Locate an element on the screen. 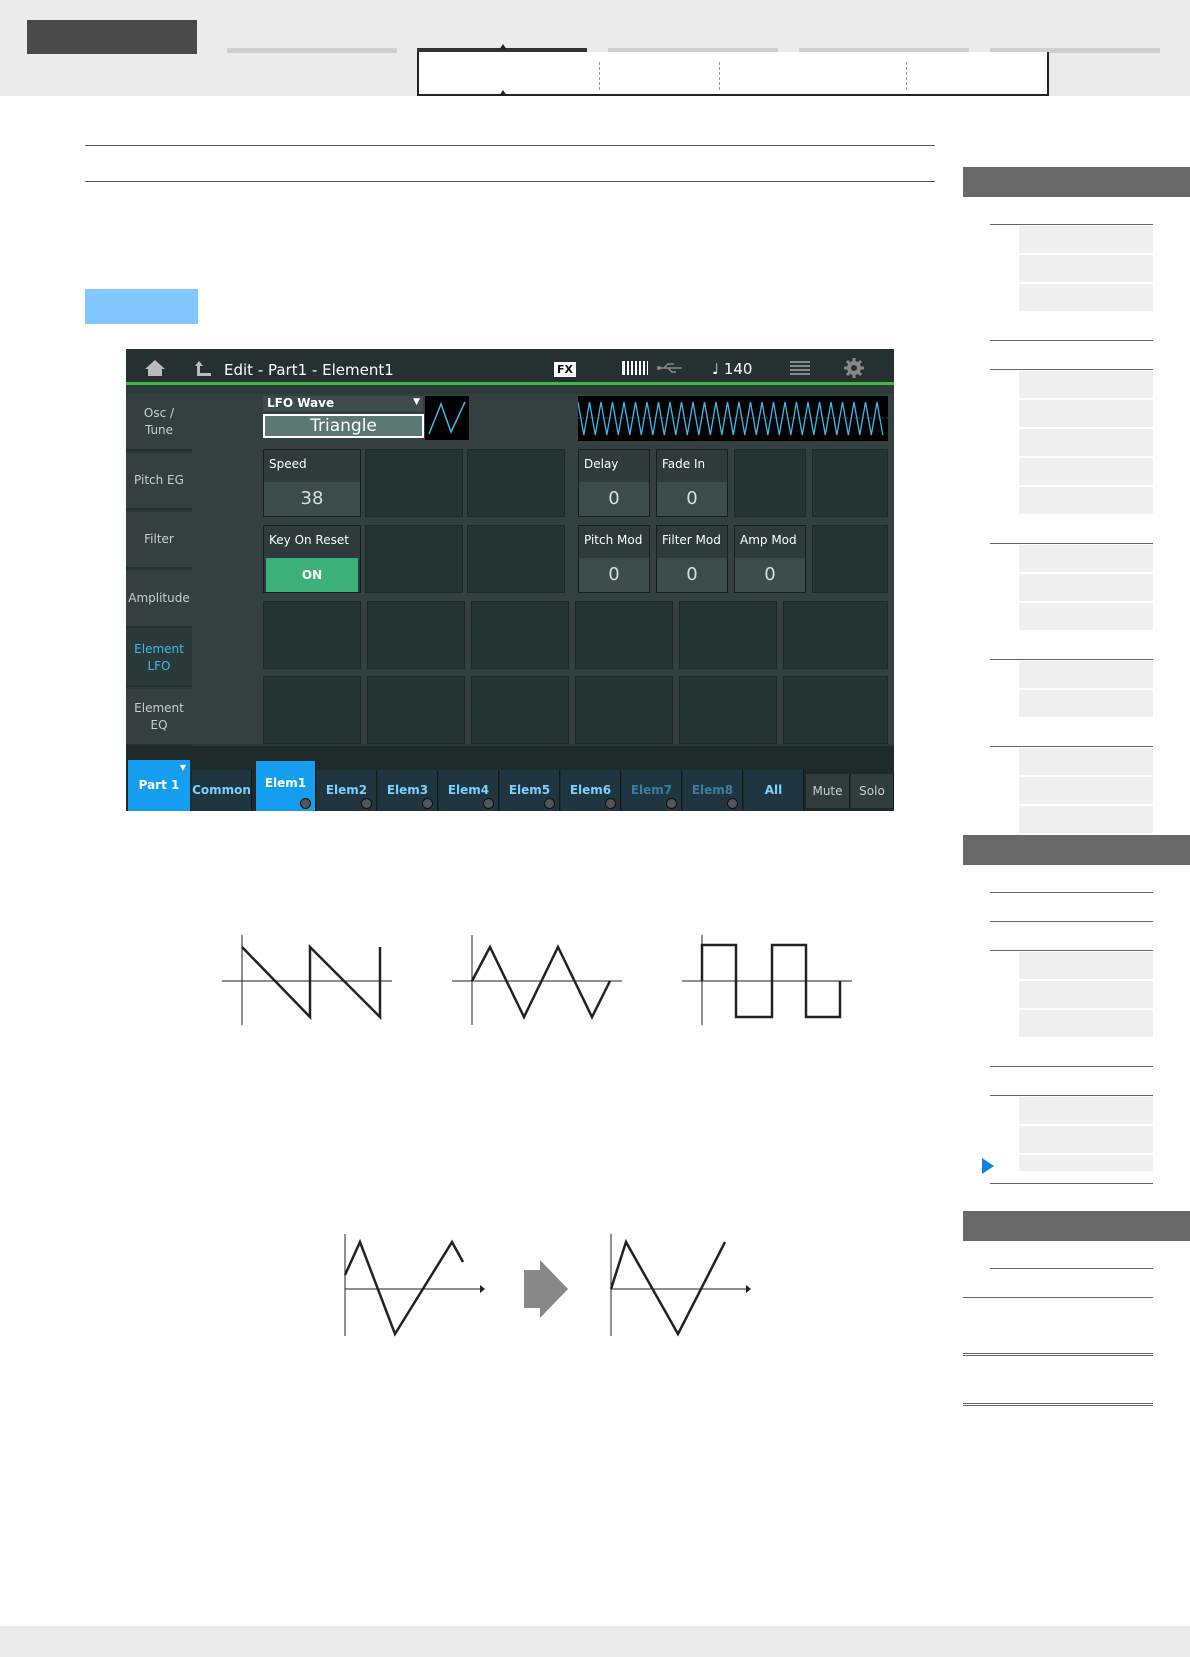  tab-pitch-eg: Pitch EG is located at coordinates (159, 481).